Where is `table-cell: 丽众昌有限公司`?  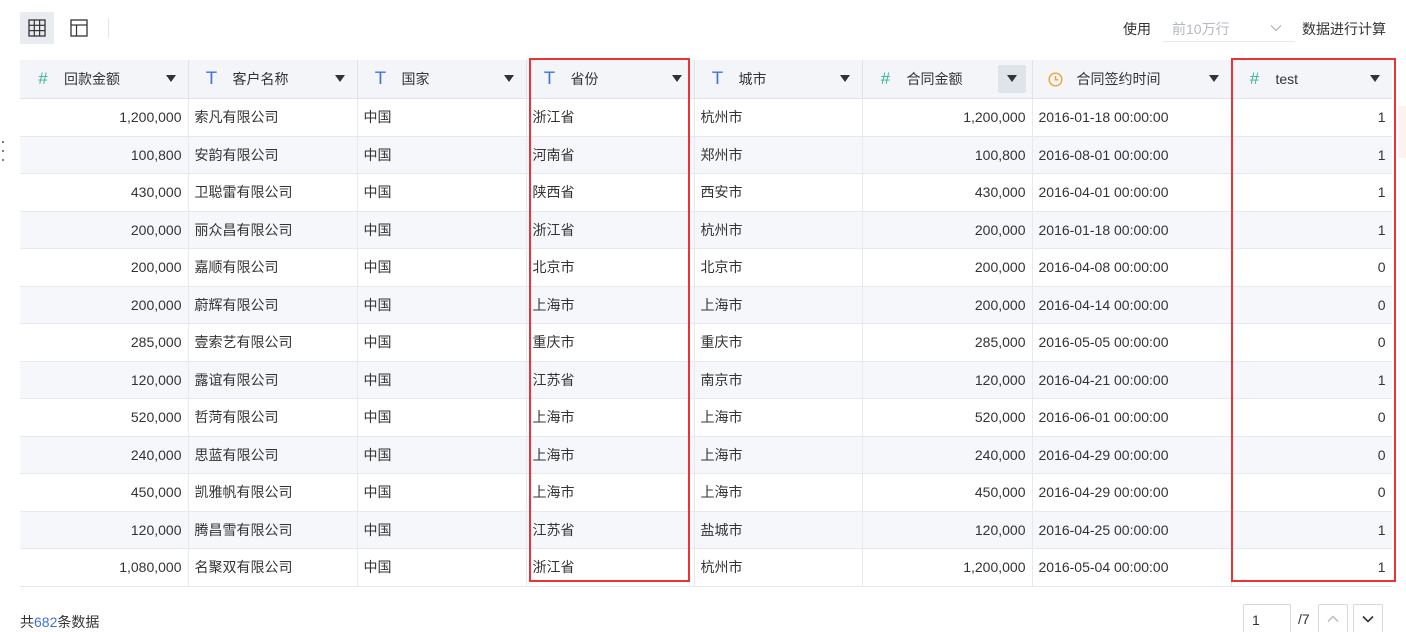
table-cell: 丽众昌有限公司 is located at coordinates (273, 230).